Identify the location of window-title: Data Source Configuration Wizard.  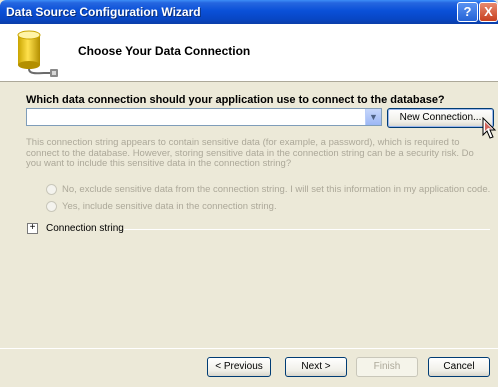
(103, 12).